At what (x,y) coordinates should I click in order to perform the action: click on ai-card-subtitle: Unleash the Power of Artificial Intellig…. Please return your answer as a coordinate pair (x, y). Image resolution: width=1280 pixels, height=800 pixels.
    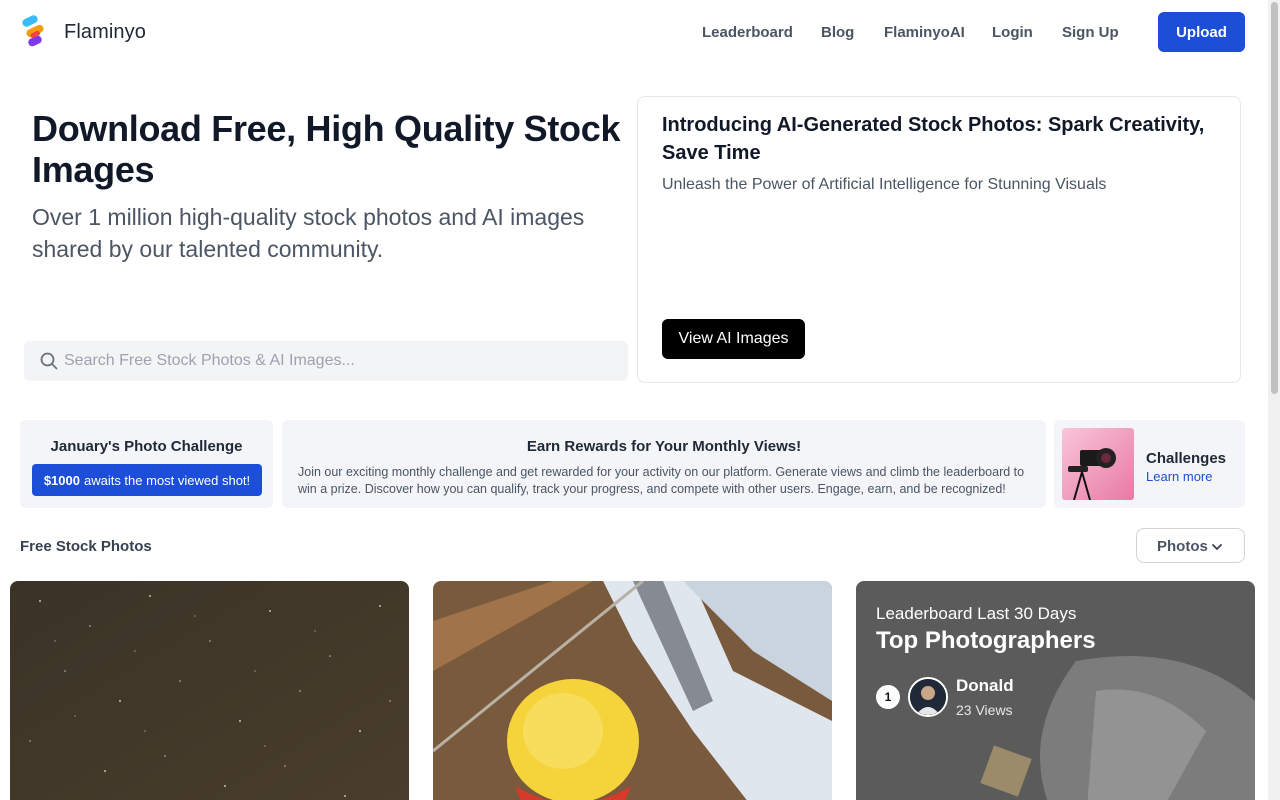
    Looking at the image, I should click on (884, 184).